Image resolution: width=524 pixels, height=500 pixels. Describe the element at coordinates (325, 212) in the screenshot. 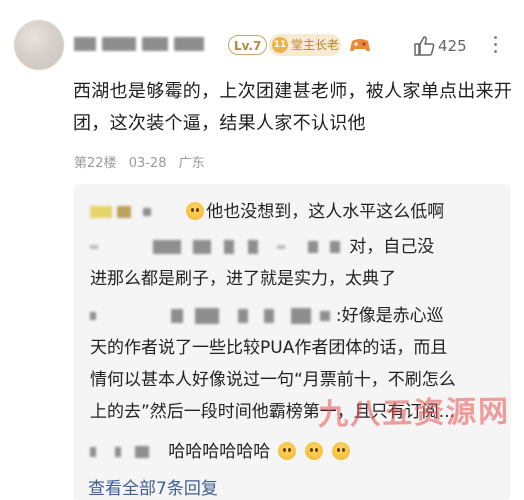

I see `reply-1-text: 他也没想到，这人水平这么低啊` at that location.